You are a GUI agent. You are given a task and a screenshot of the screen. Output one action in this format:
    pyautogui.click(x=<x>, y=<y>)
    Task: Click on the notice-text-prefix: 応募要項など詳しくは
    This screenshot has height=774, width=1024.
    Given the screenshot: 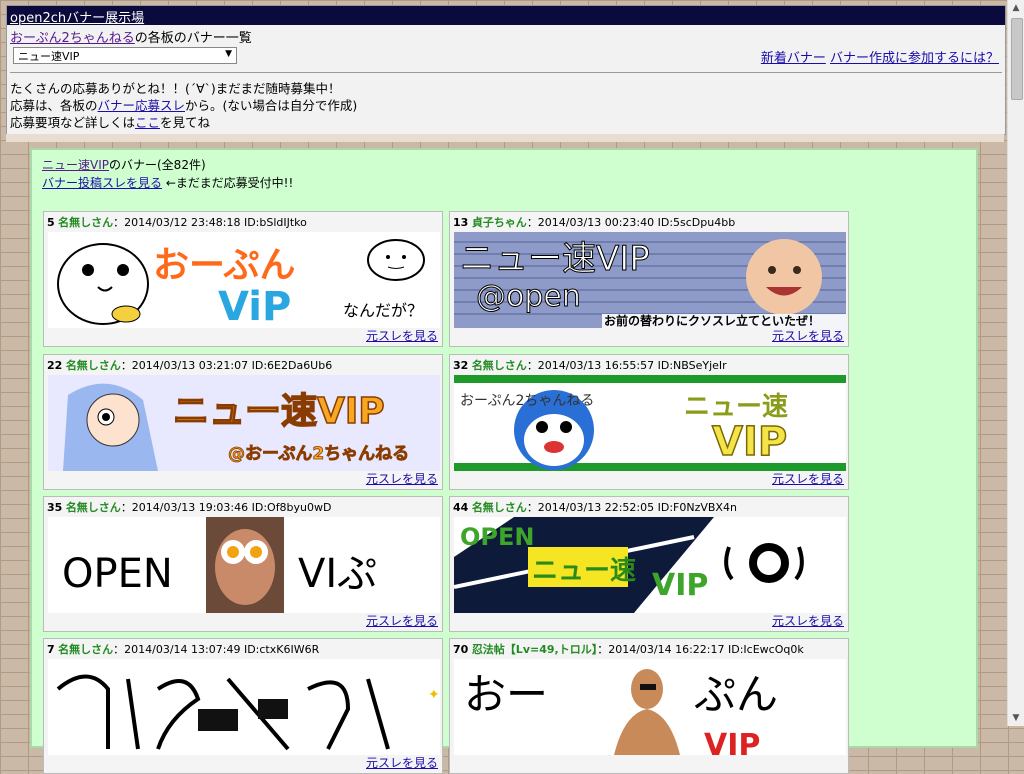 What is the action you would take?
    pyautogui.click(x=73, y=122)
    